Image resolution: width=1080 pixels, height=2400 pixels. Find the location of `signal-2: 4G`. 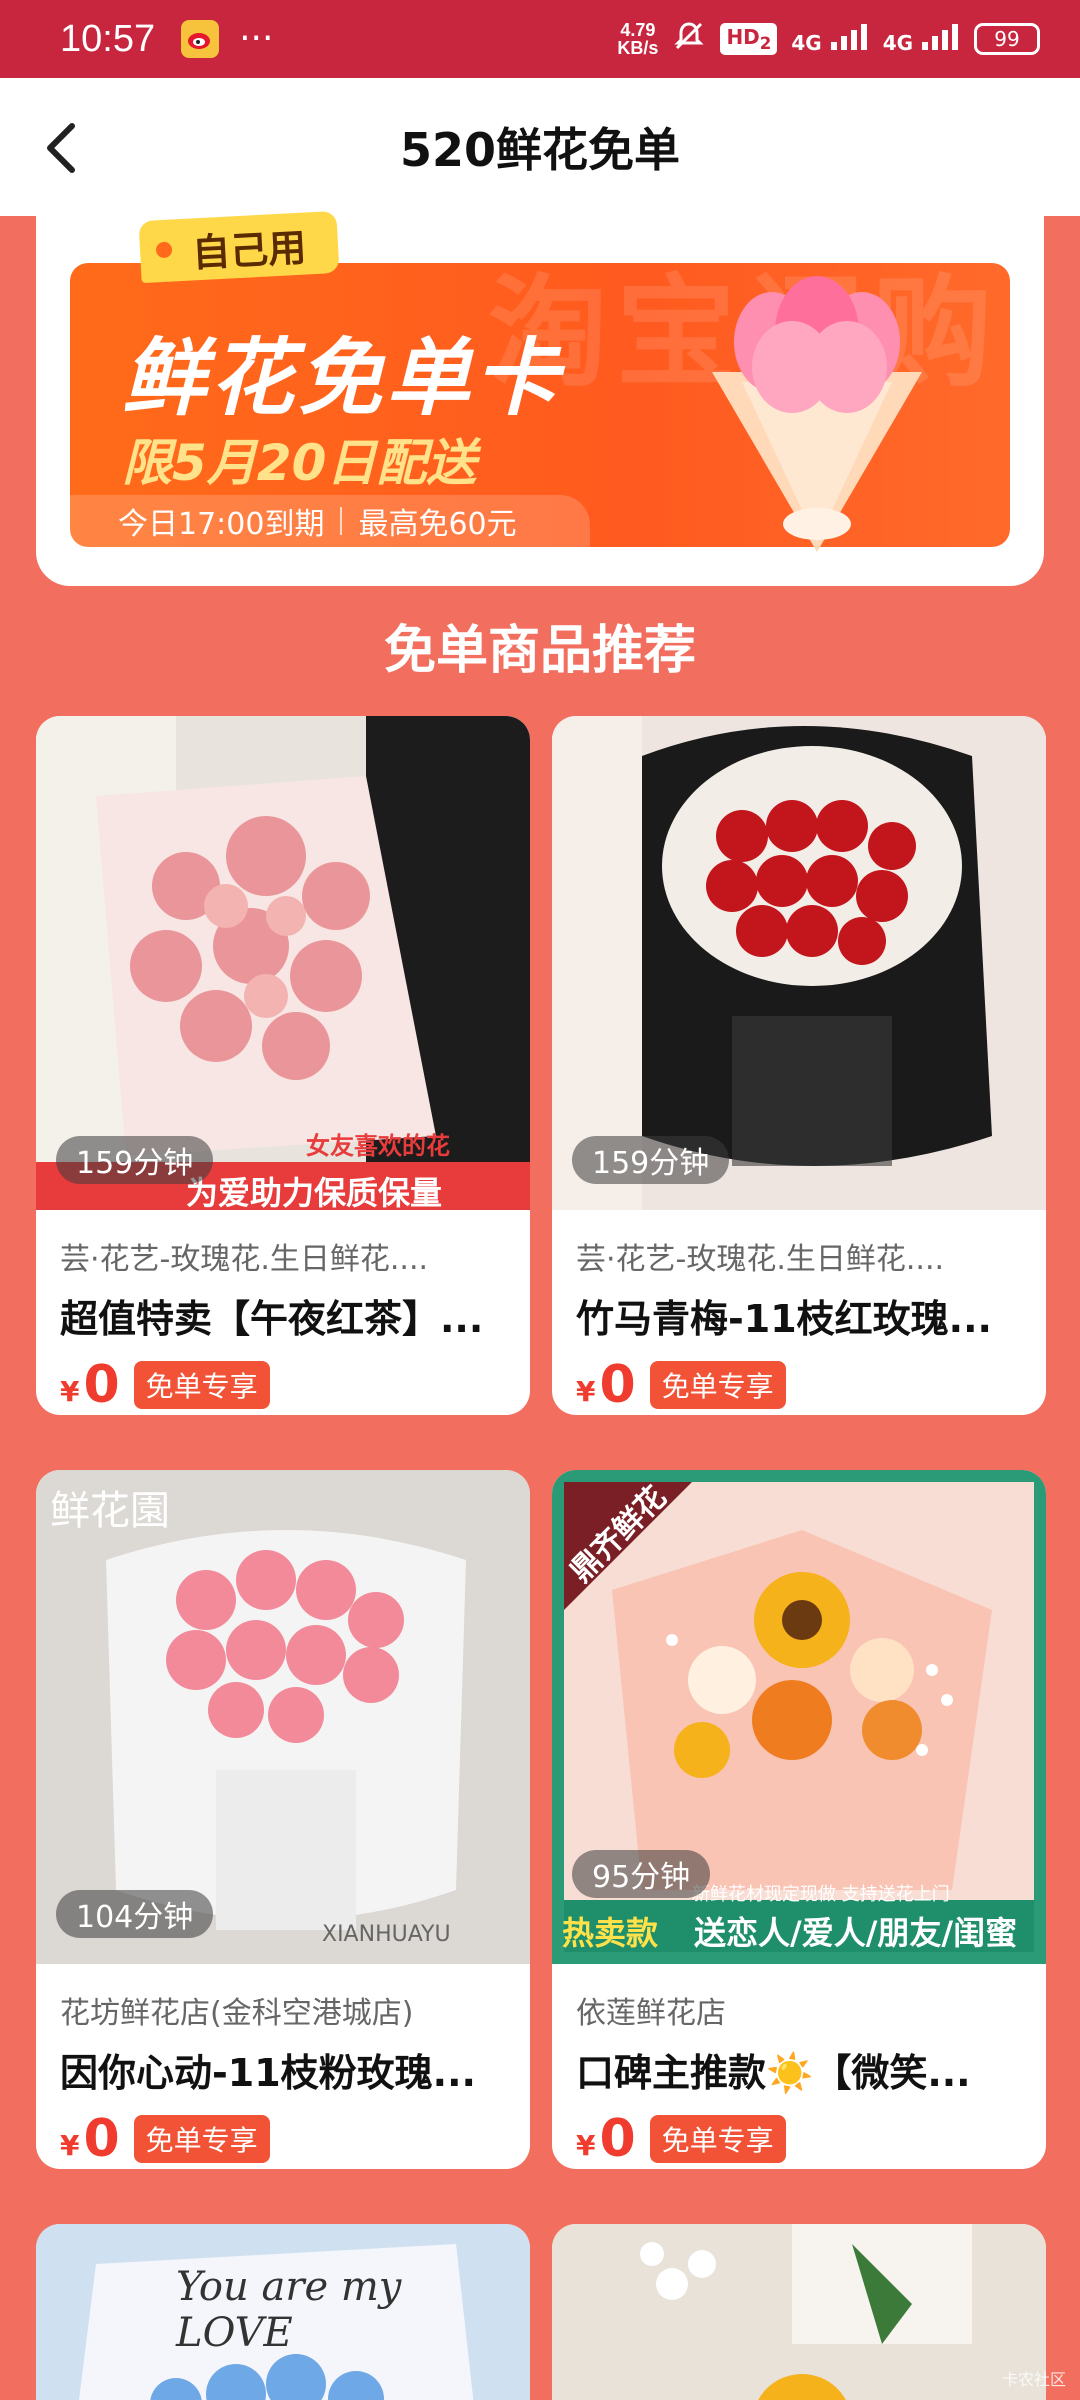

signal-2: 4G is located at coordinates (921, 39).